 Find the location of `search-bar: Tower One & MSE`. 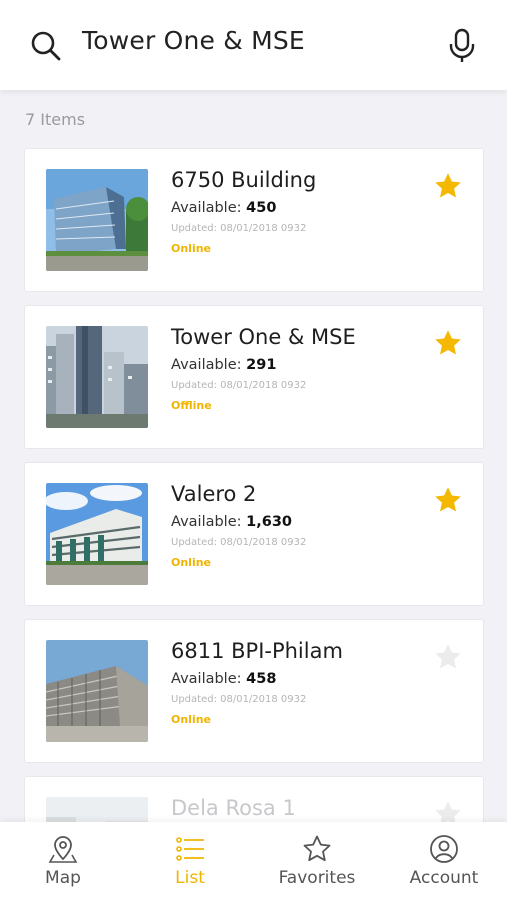

search-bar: Tower One & MSE is located at coordinates (253, 45).